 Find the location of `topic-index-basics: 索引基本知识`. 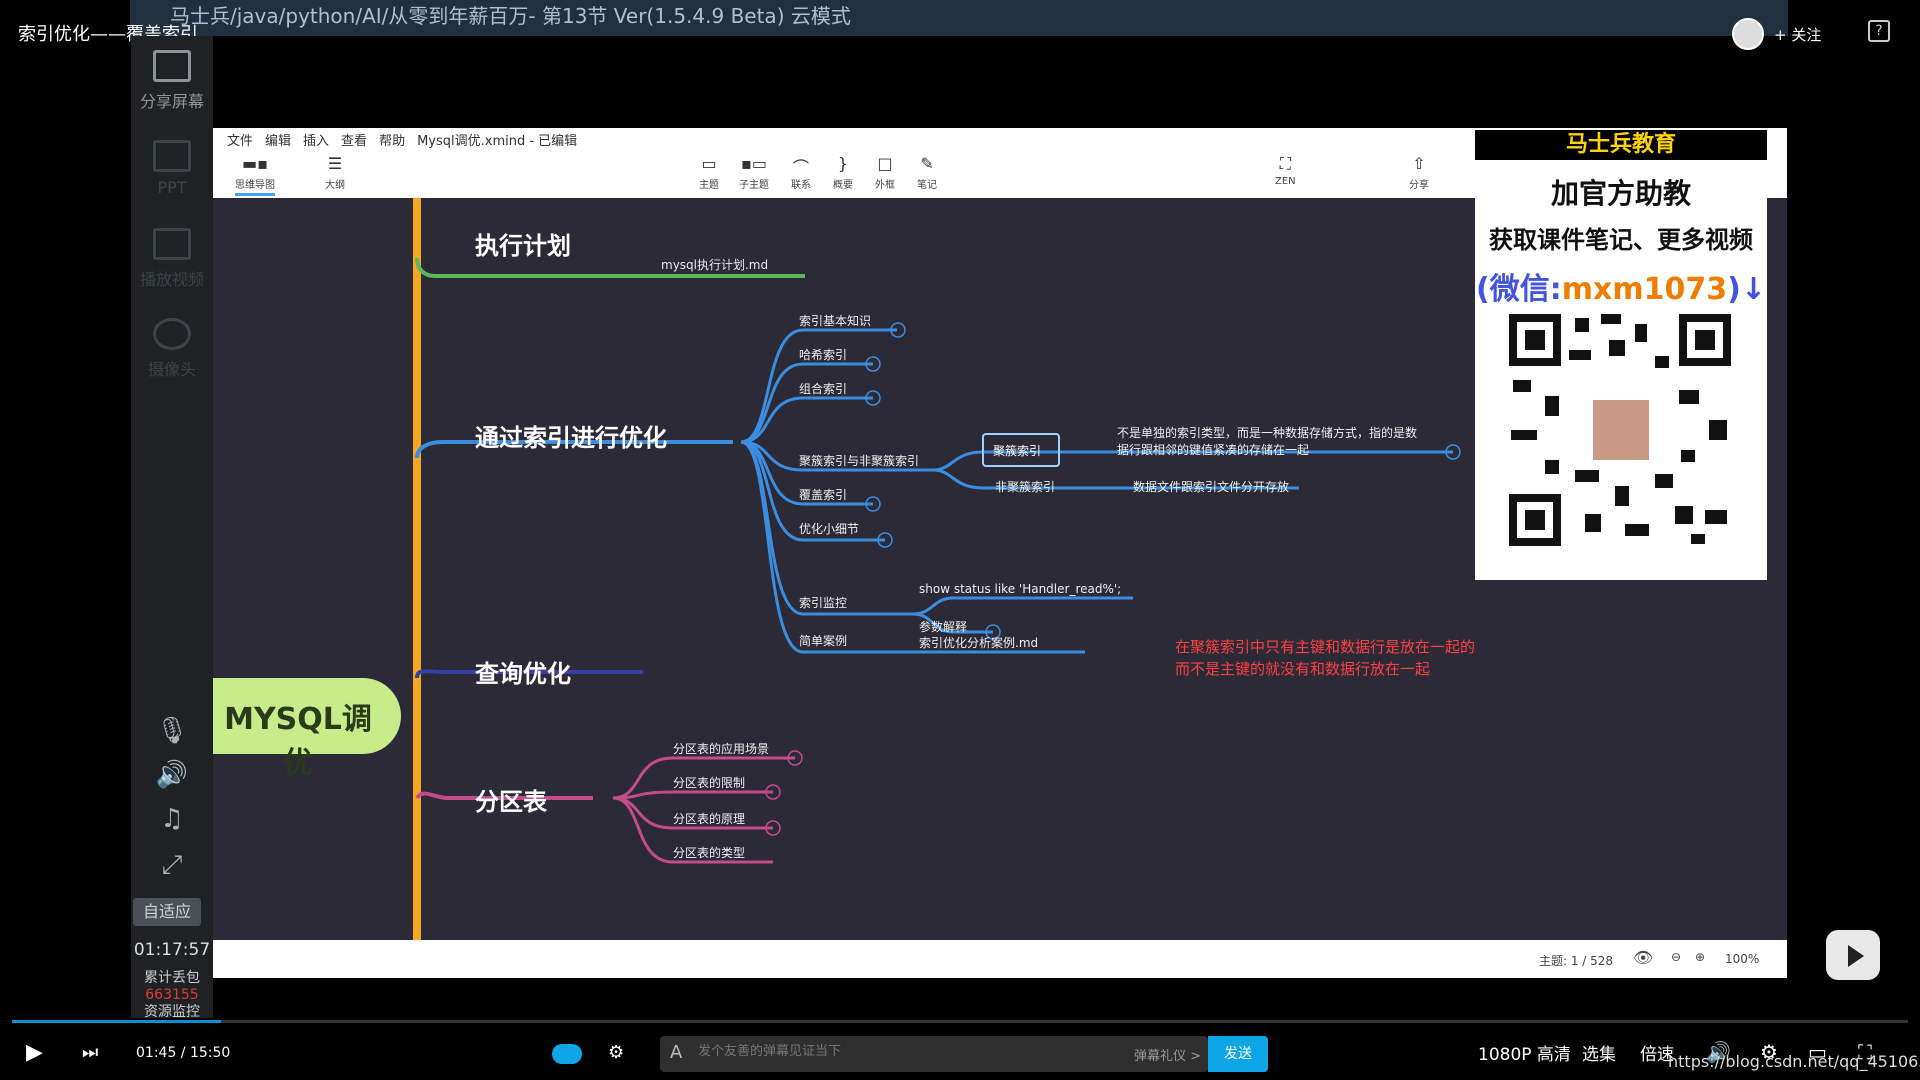

topic-index-basics: 索引基本知识 is located at coordinates (835, 320).